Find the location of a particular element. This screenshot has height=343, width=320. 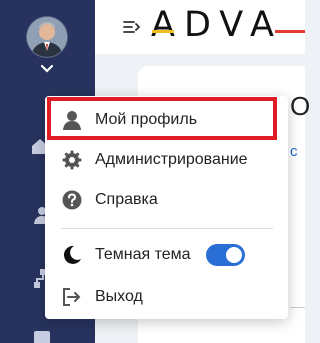

menu-item-label: Администрирование is located at coordinates (171, 159).